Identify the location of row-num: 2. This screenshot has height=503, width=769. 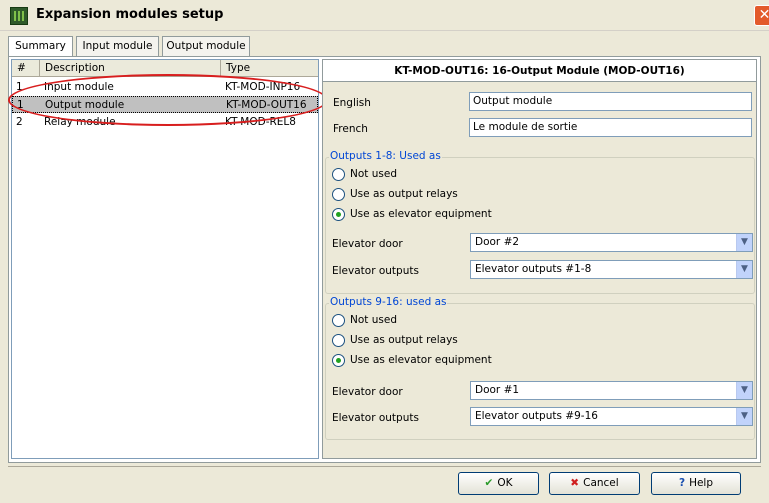
(19, 122).